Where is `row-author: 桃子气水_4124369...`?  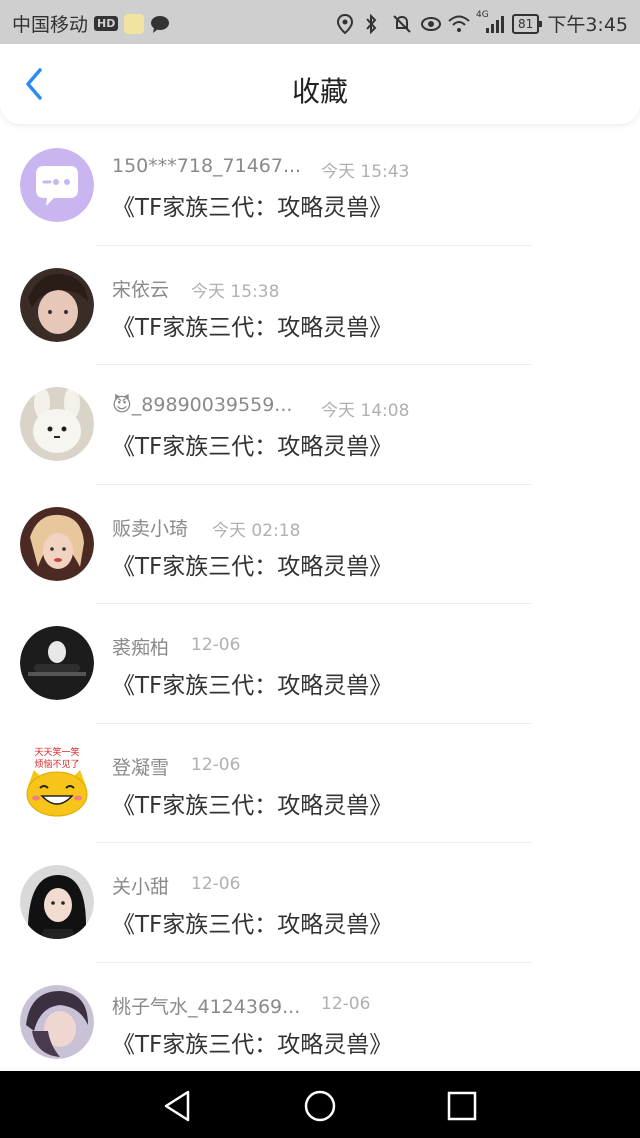
row-author: 桃子气水_4124369... is located at coordinates (206, 1006).